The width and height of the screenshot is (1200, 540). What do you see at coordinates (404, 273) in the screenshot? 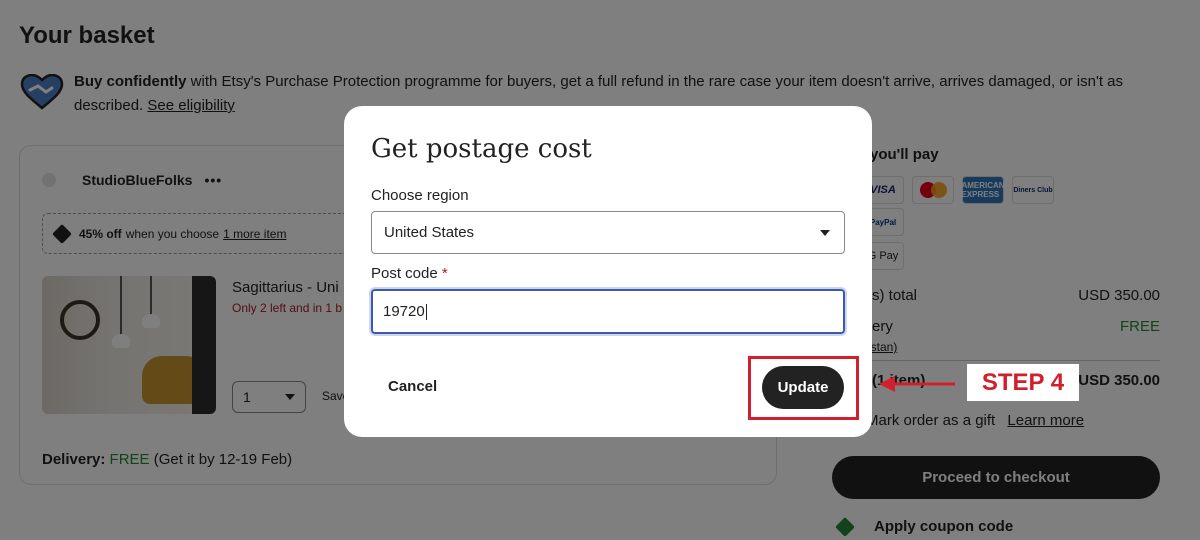
I see `postcode-label-text: Post code` at bounding box center [404, 273].